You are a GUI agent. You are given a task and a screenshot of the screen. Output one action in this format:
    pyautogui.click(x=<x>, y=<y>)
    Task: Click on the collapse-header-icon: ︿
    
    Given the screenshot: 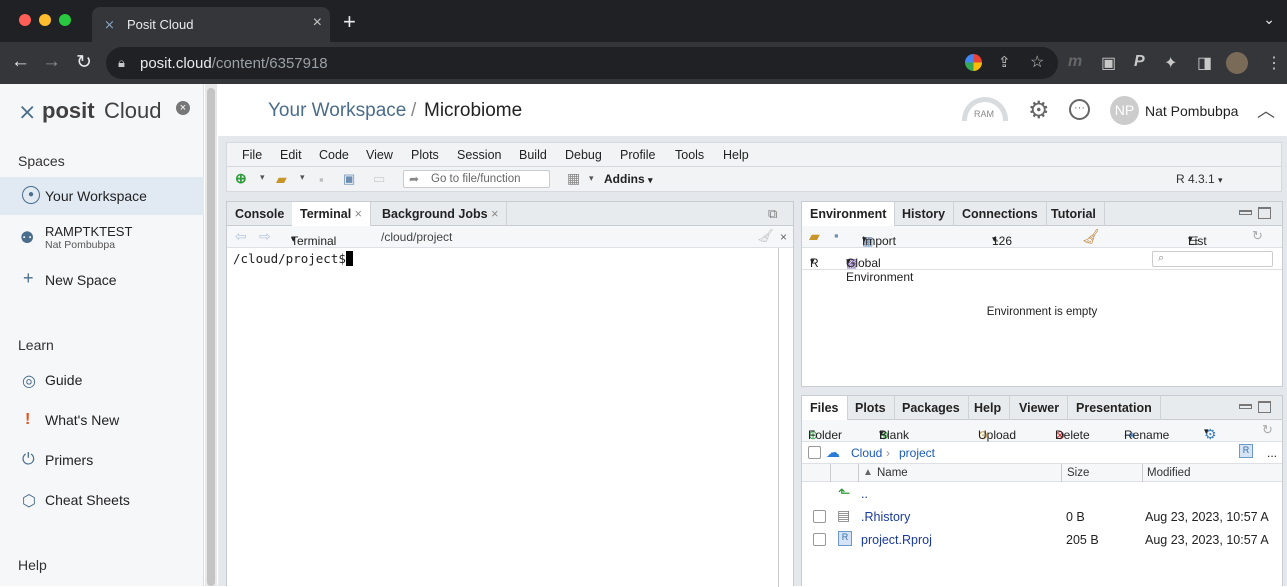 What is the action you would take?
    pyautogui.click(x=1266, y=110)
    